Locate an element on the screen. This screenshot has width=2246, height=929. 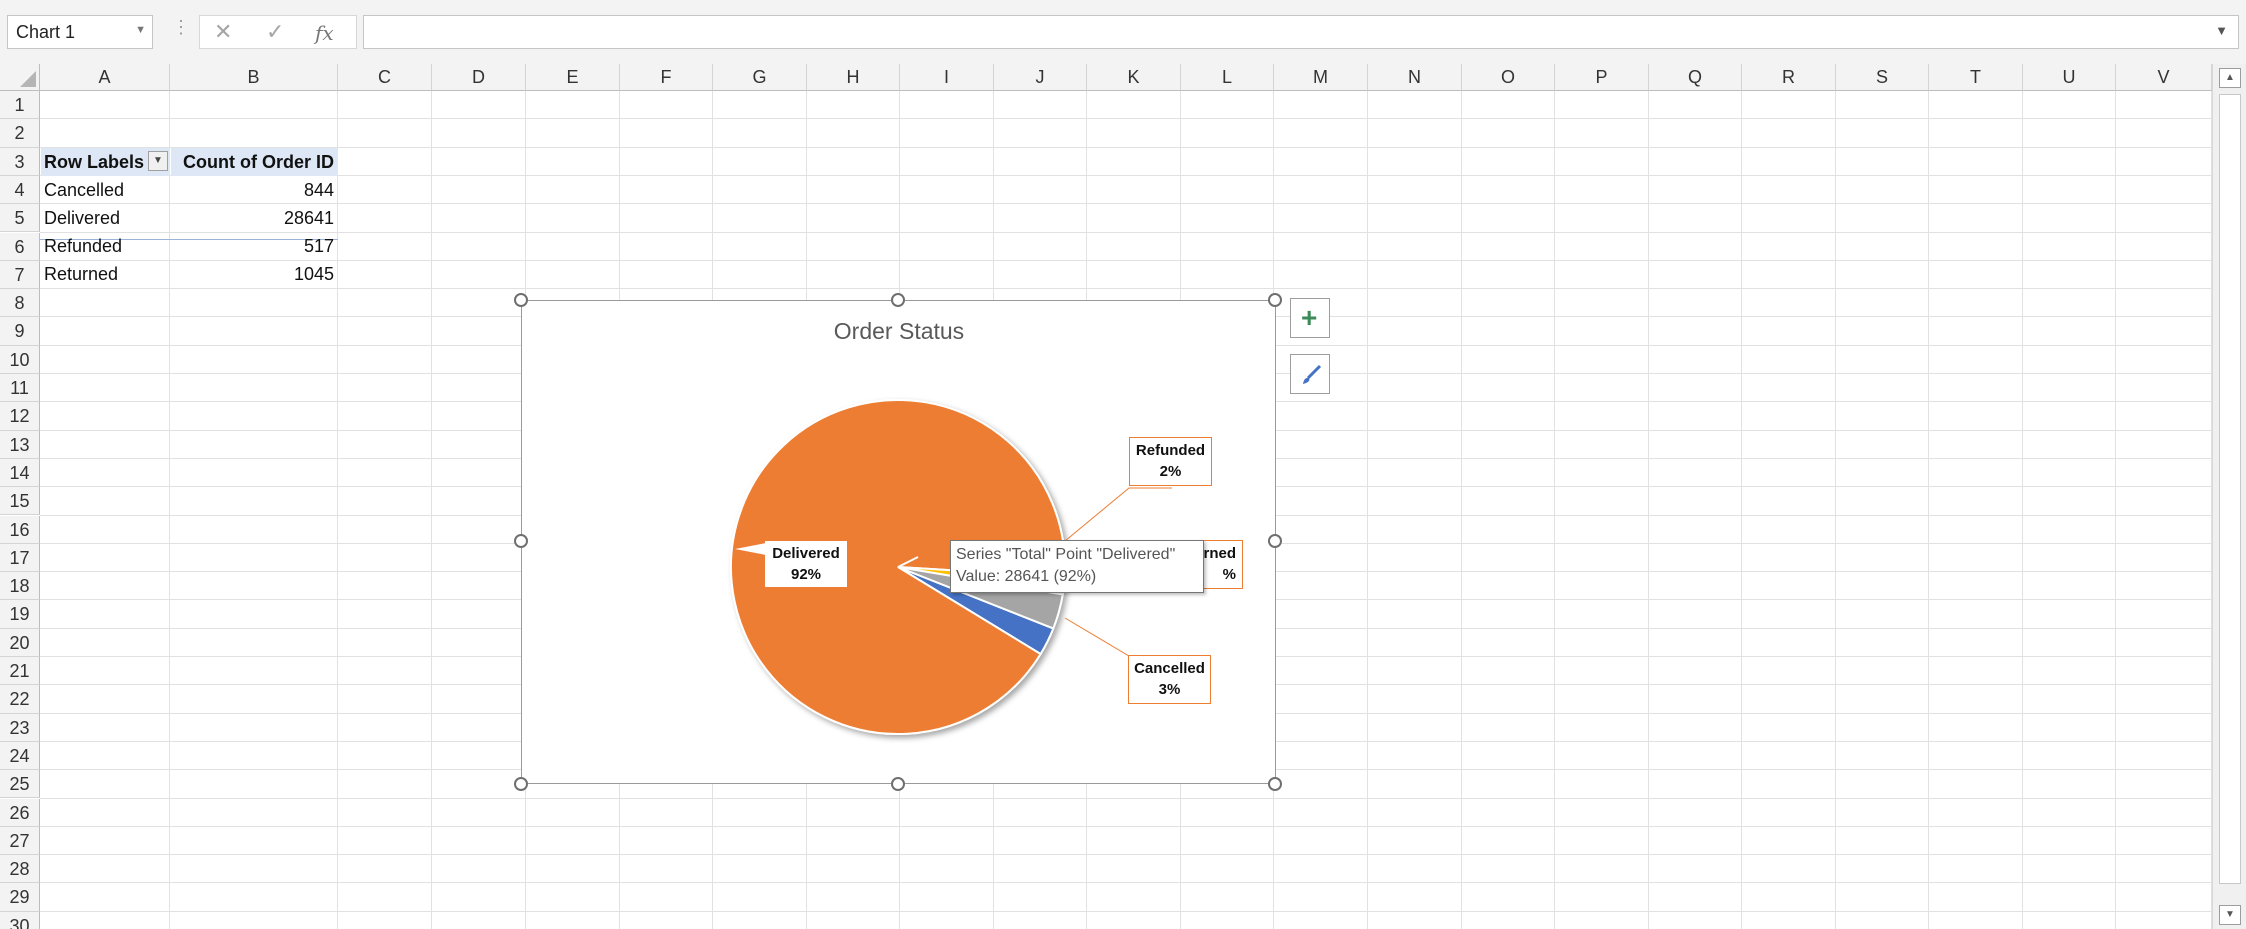
pivot-row-value: 28641 is located at coordinates (254, 218).